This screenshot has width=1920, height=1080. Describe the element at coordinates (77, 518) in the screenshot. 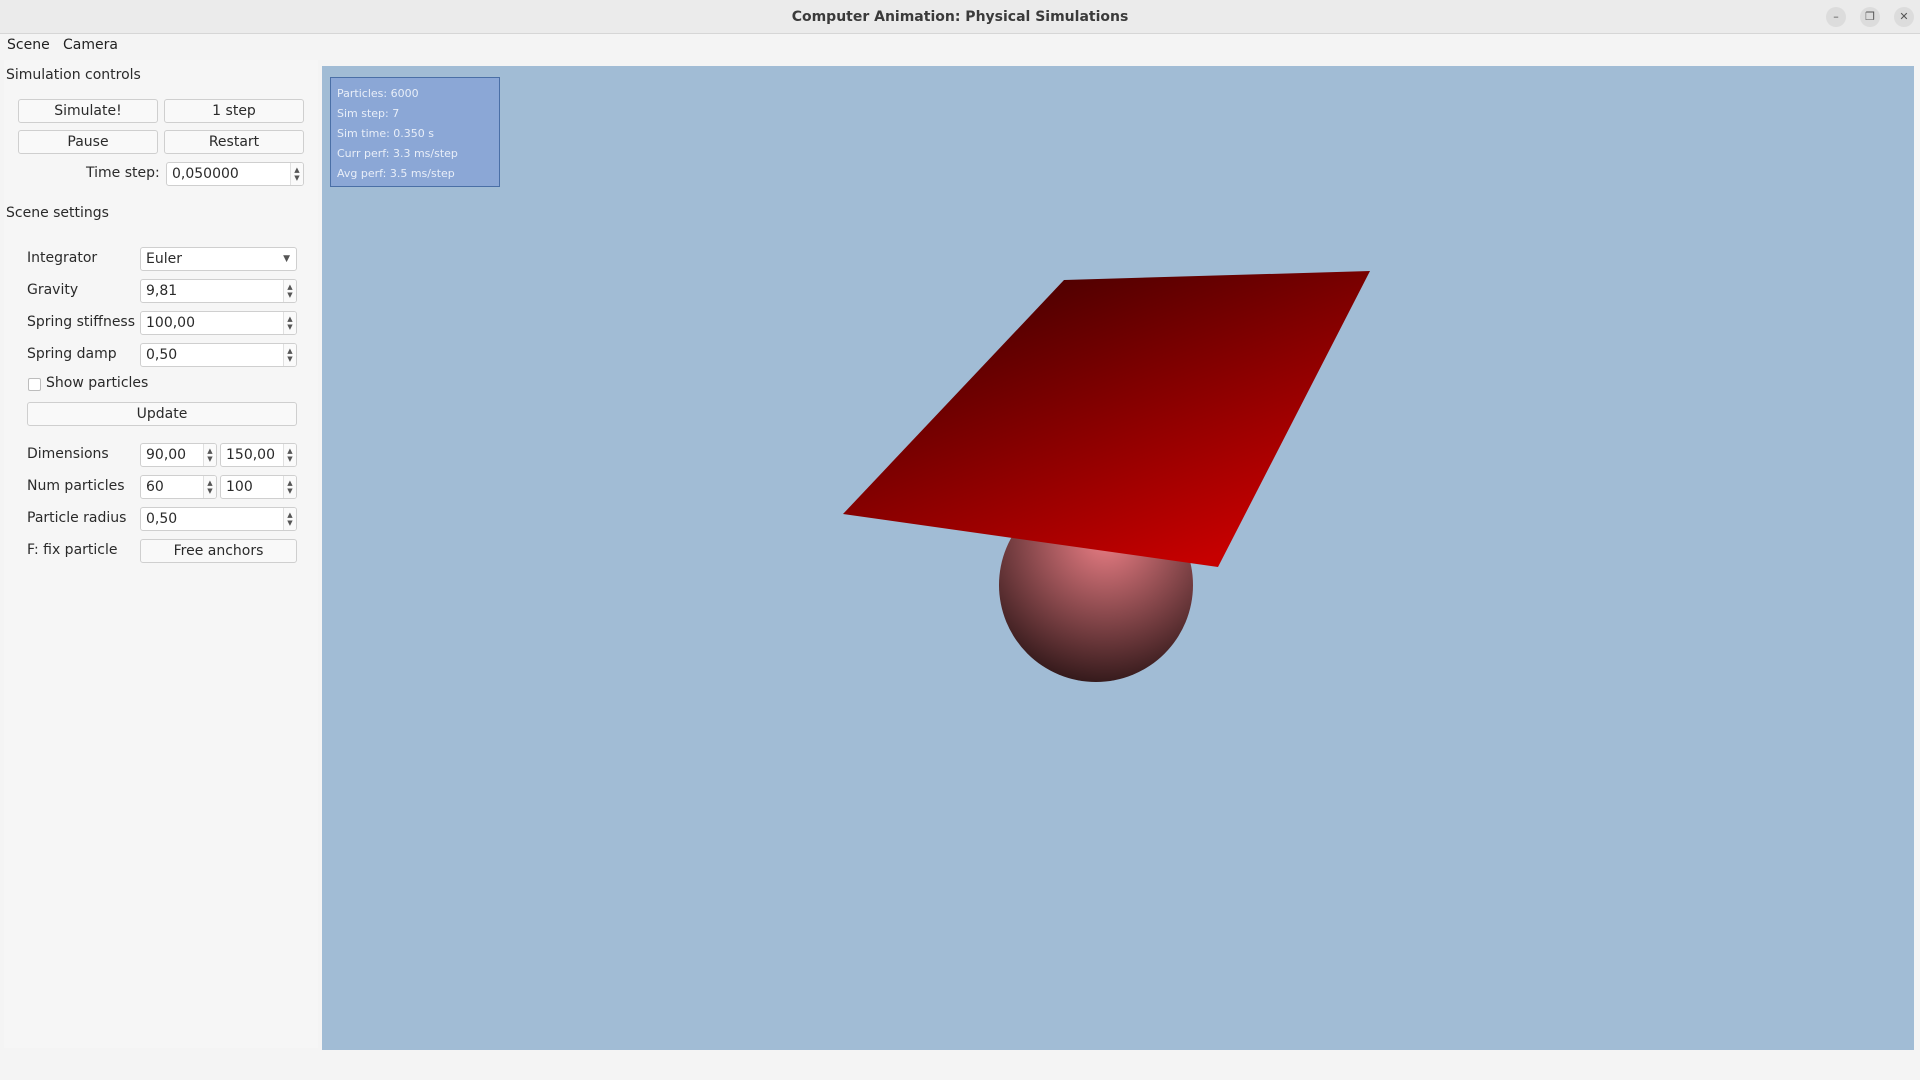

I see `particle-radius-label: Particle radius` at that location.